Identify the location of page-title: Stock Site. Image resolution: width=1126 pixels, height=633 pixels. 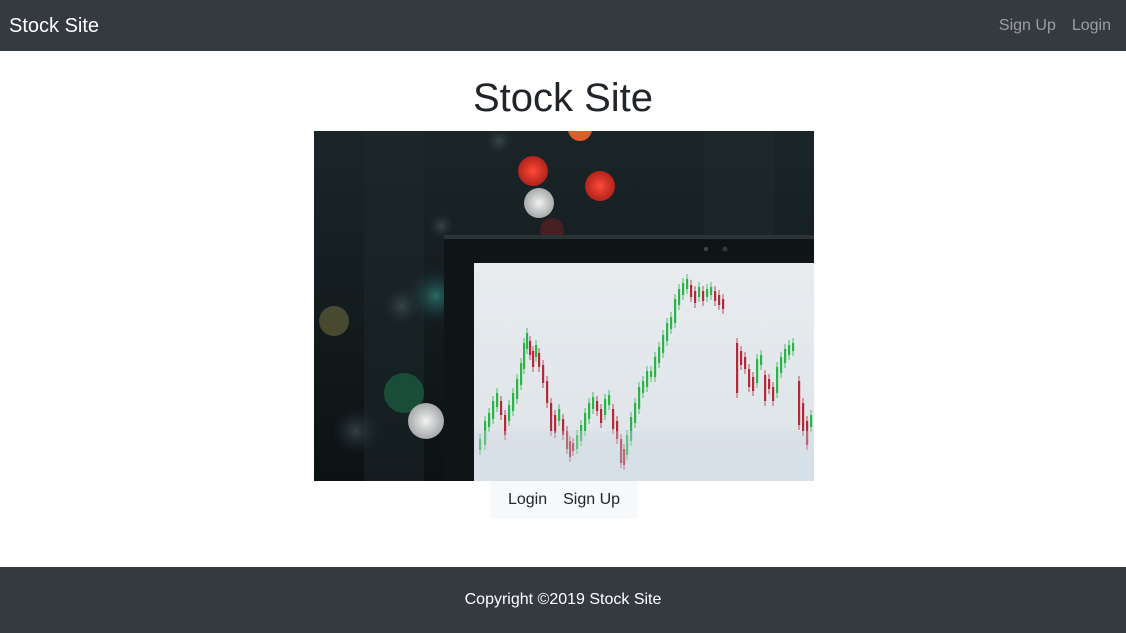
(563, 98).